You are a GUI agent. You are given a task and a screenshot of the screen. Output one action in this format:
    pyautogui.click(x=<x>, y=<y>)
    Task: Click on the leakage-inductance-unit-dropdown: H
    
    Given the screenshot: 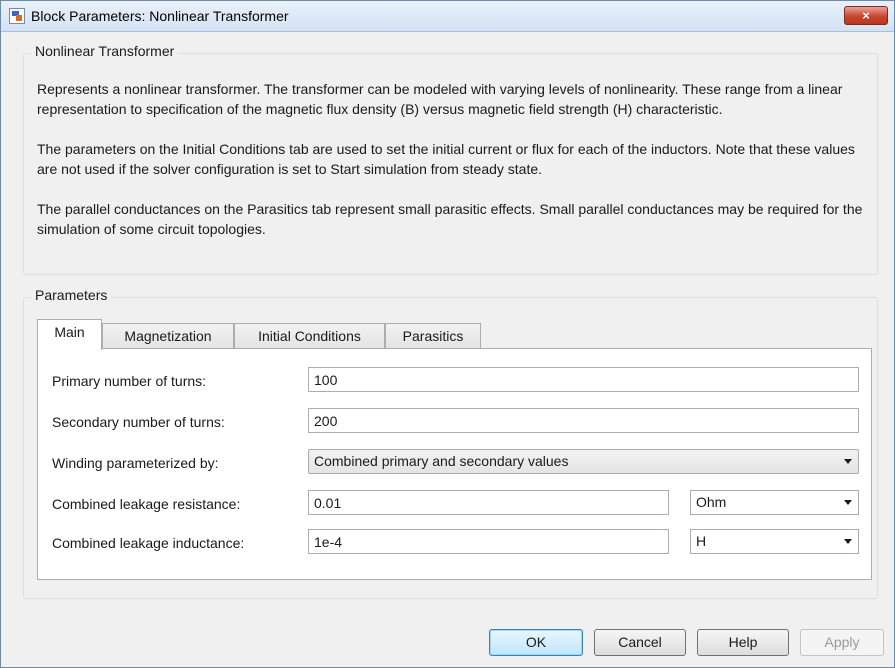 What is the action you would take?
    pyautogui.click(x=774, y=541)
    